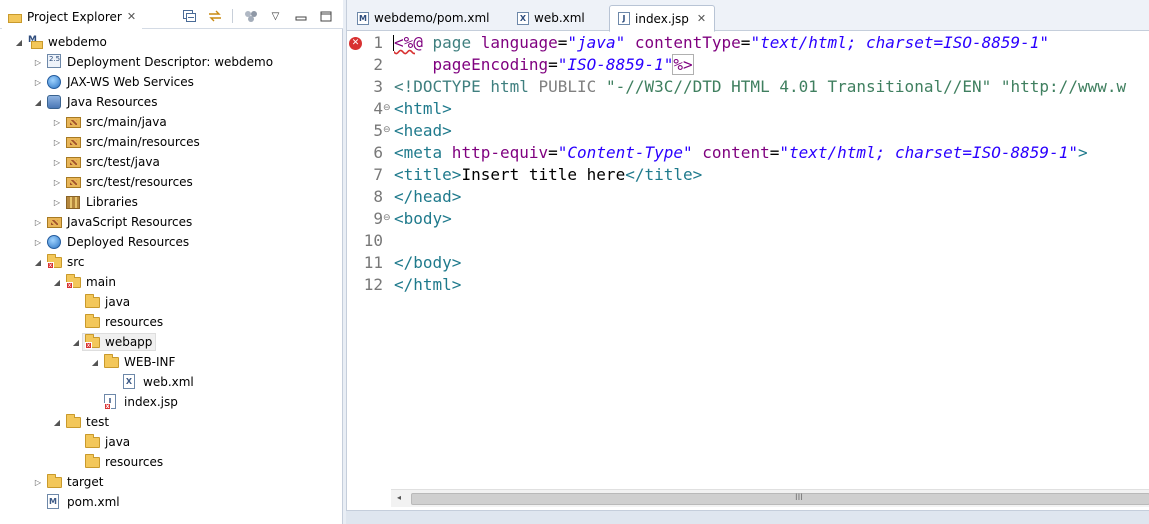  I want to click on tree-item-web-xml: Xweb.xml, so click(171, 382).